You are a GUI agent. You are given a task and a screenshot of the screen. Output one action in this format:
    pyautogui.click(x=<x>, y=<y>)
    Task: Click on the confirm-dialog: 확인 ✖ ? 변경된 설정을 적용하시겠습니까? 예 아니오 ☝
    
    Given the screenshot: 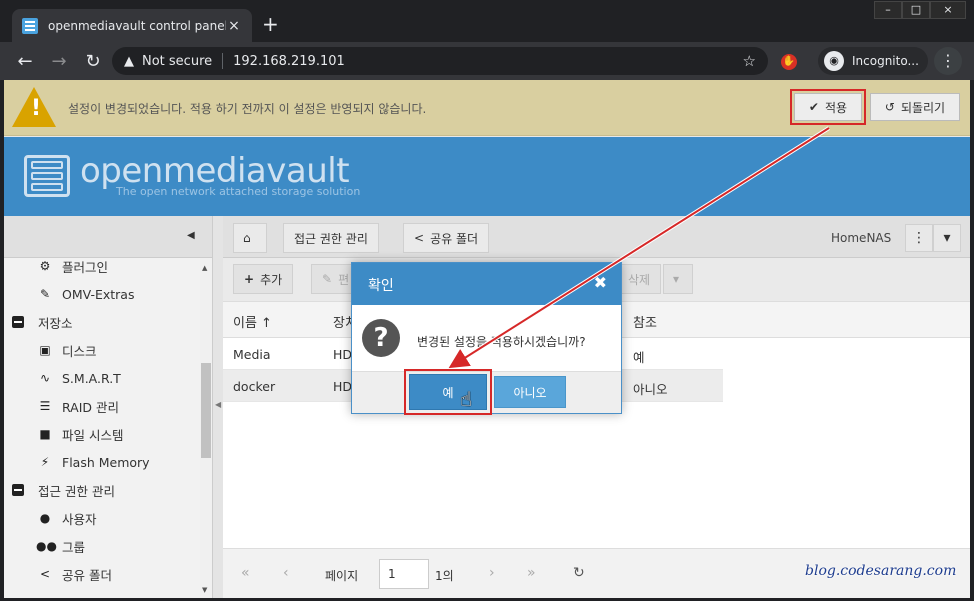 What is the action you would take?
    pyautogui.click(x=486, y=338)
    